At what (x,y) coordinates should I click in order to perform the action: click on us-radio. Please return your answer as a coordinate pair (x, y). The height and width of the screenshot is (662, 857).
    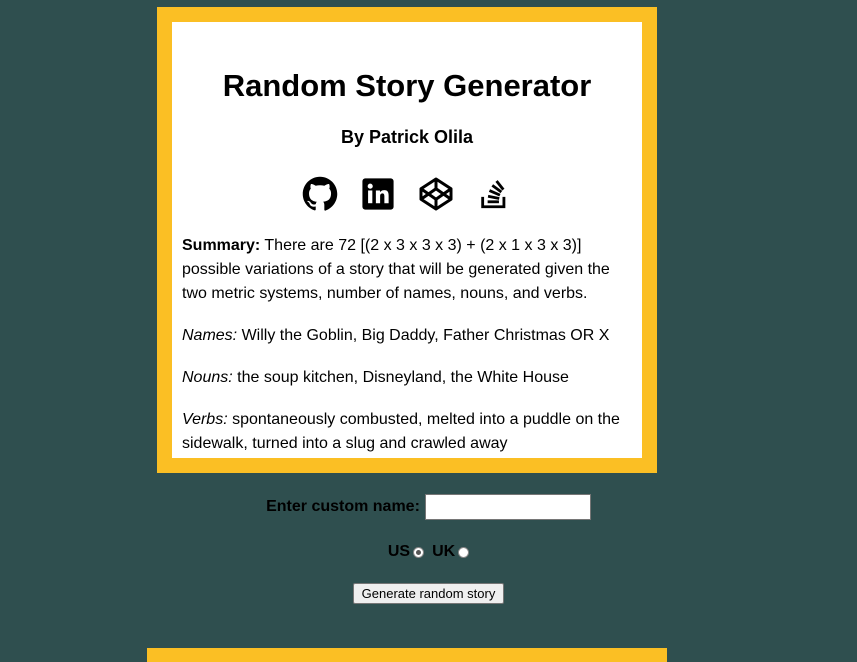
    Looking at the image, I should click on (419, 552).